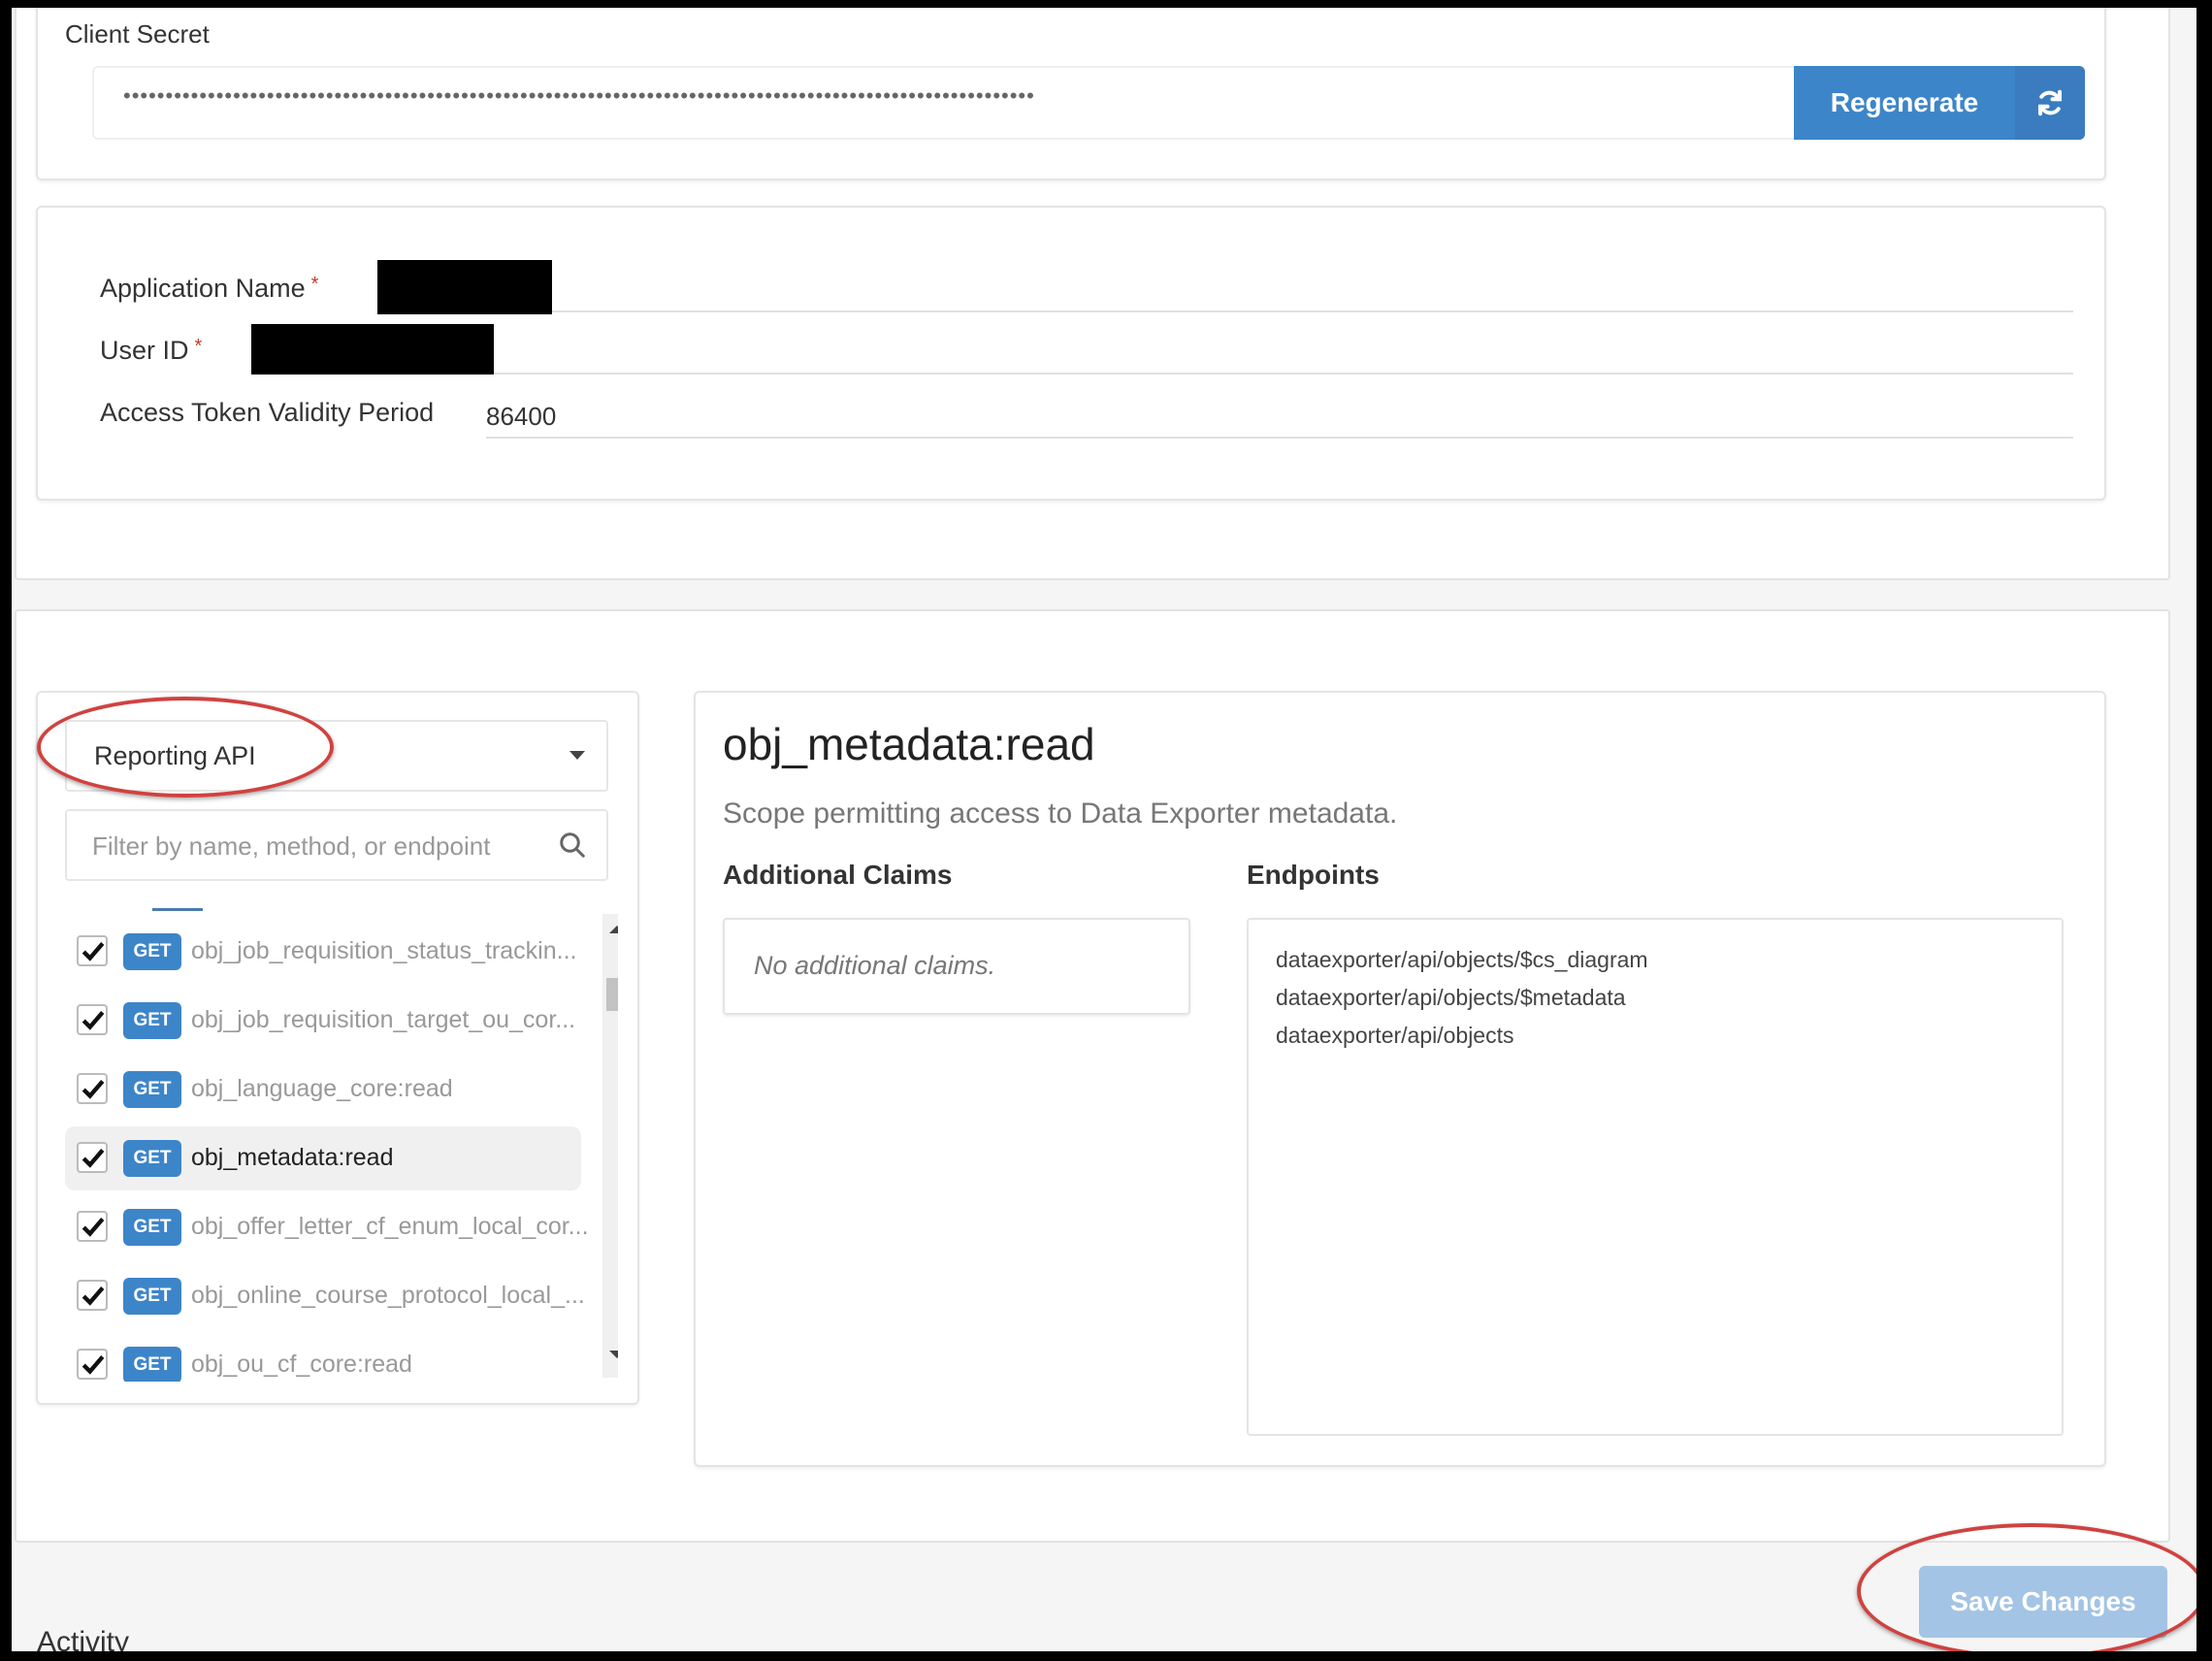 This screenshot has height=1661, width=2212. Describe the element at coordinates (1462, 959) in the screenshot. I see `endpoint-item: dataexporter/api/objects/$cs_diagram` at that location.